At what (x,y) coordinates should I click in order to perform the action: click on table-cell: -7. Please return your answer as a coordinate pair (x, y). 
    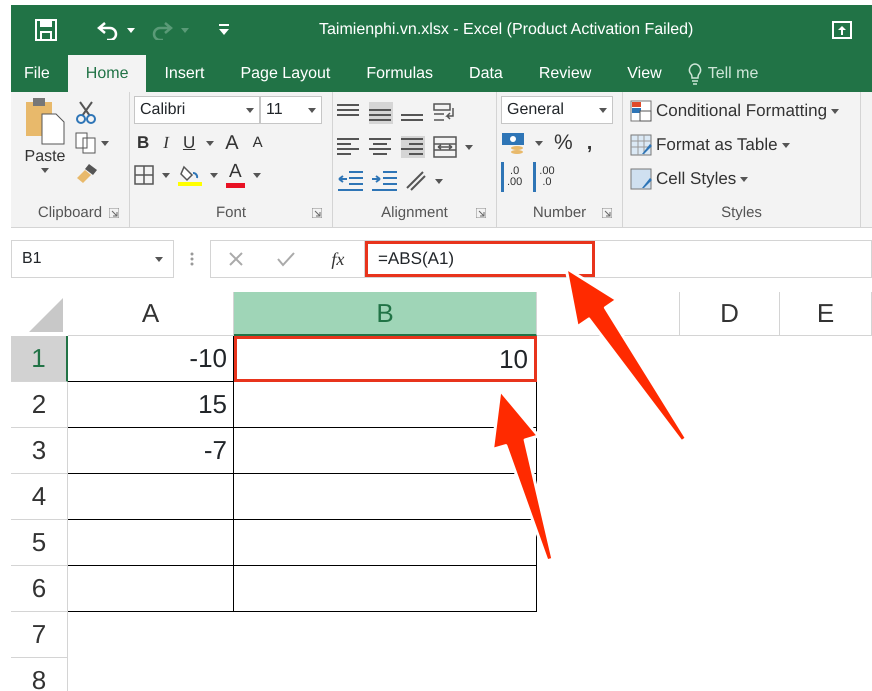
    Looking at the image, I should click on (151, 451).